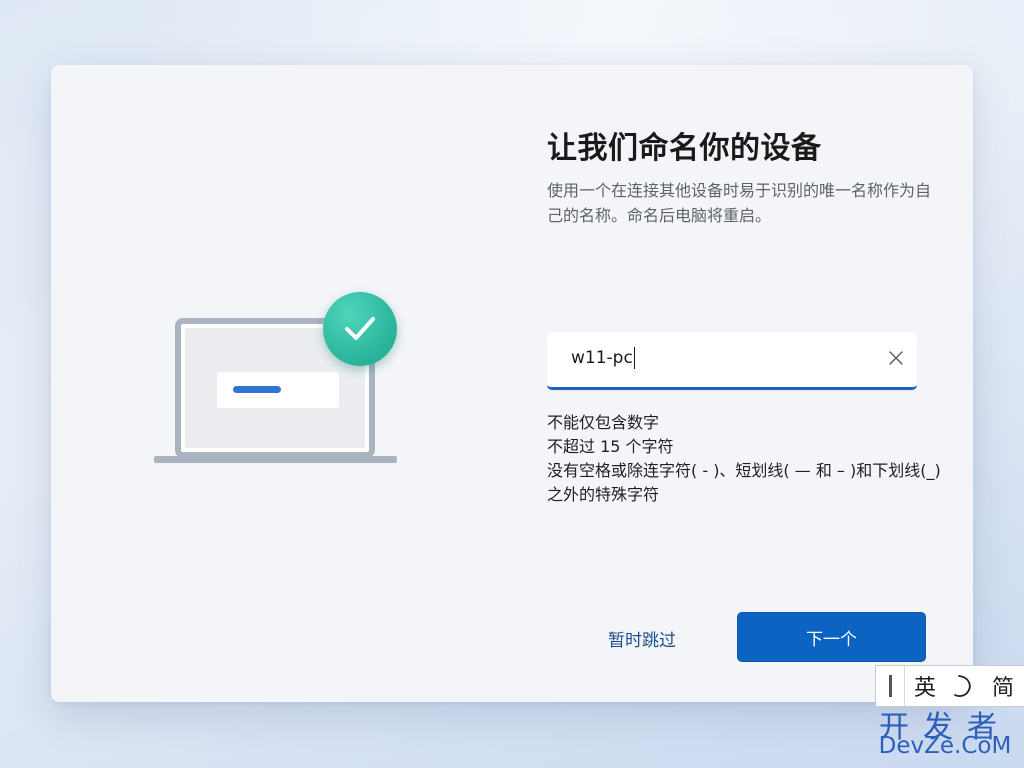 This screenshot has height=768, width=1024. Describe the element at coordinates (360, 329) in the screenshot. I see `checkmark-icon` at that location.